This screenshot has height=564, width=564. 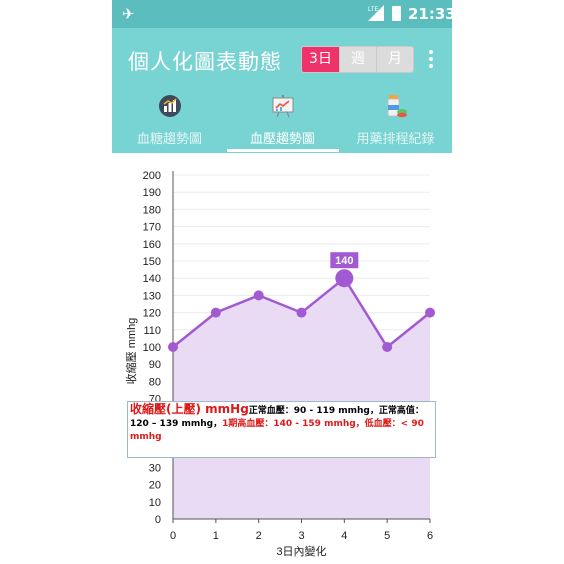 I want to click on x-tick-label: 4, so click(x=344, y=536).